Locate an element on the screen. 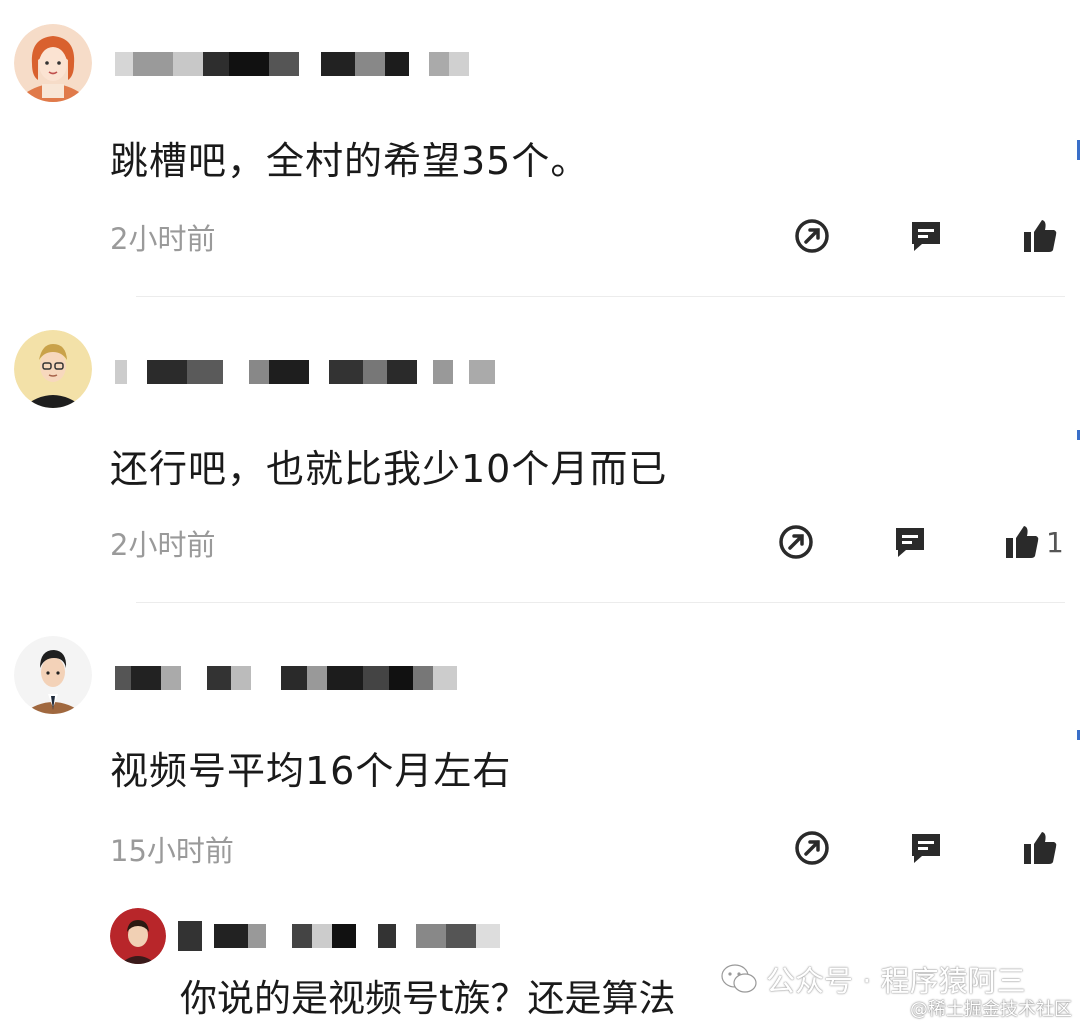 This screenshot has width=1080, height=1022. reply-avatar is located at coordinates (138, 936).